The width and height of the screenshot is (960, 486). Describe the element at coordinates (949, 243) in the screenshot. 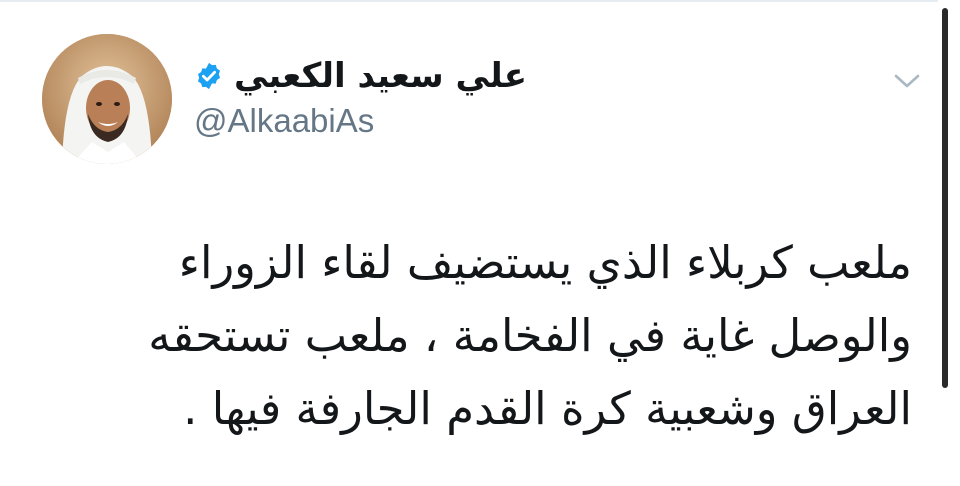

I see `scrollbar` at that location.